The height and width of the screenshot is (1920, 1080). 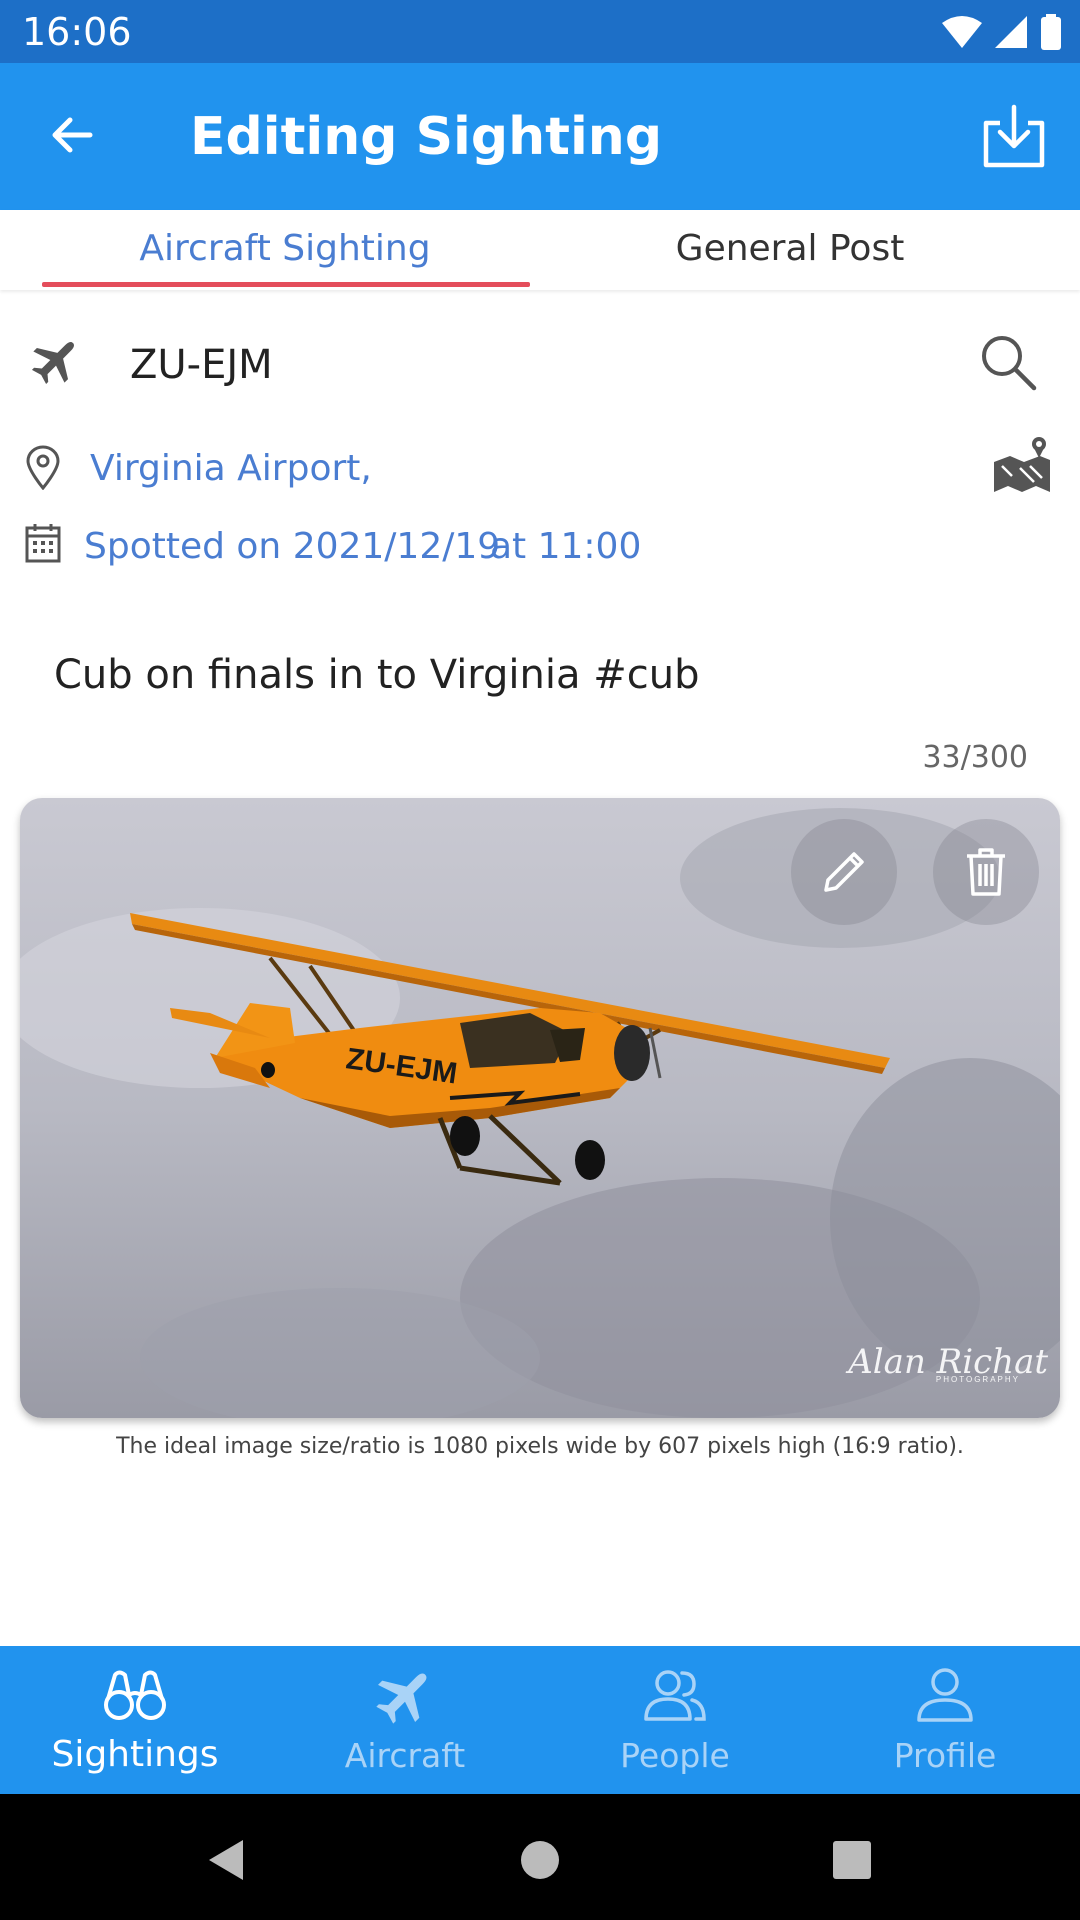 What do you see at coordinates (77, 32) in the screenshot?
I see `status-time: 16:06` at bounding box center [77, 32].